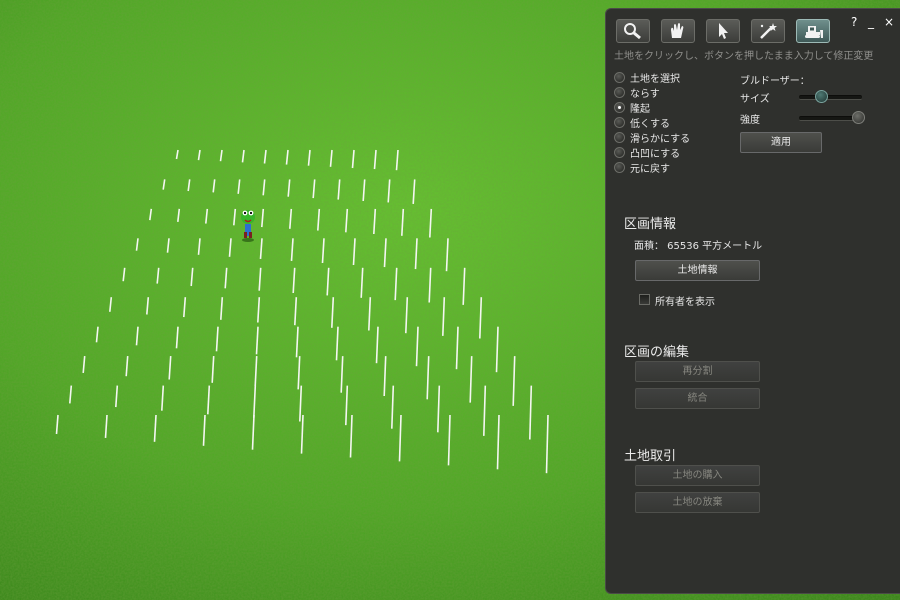 The height and width of the screenshot is (600, 900). I want to click on tool-hint-text: 土地をクリックし、ボタンを押したまま入力して修正変更, so click(744, 56).